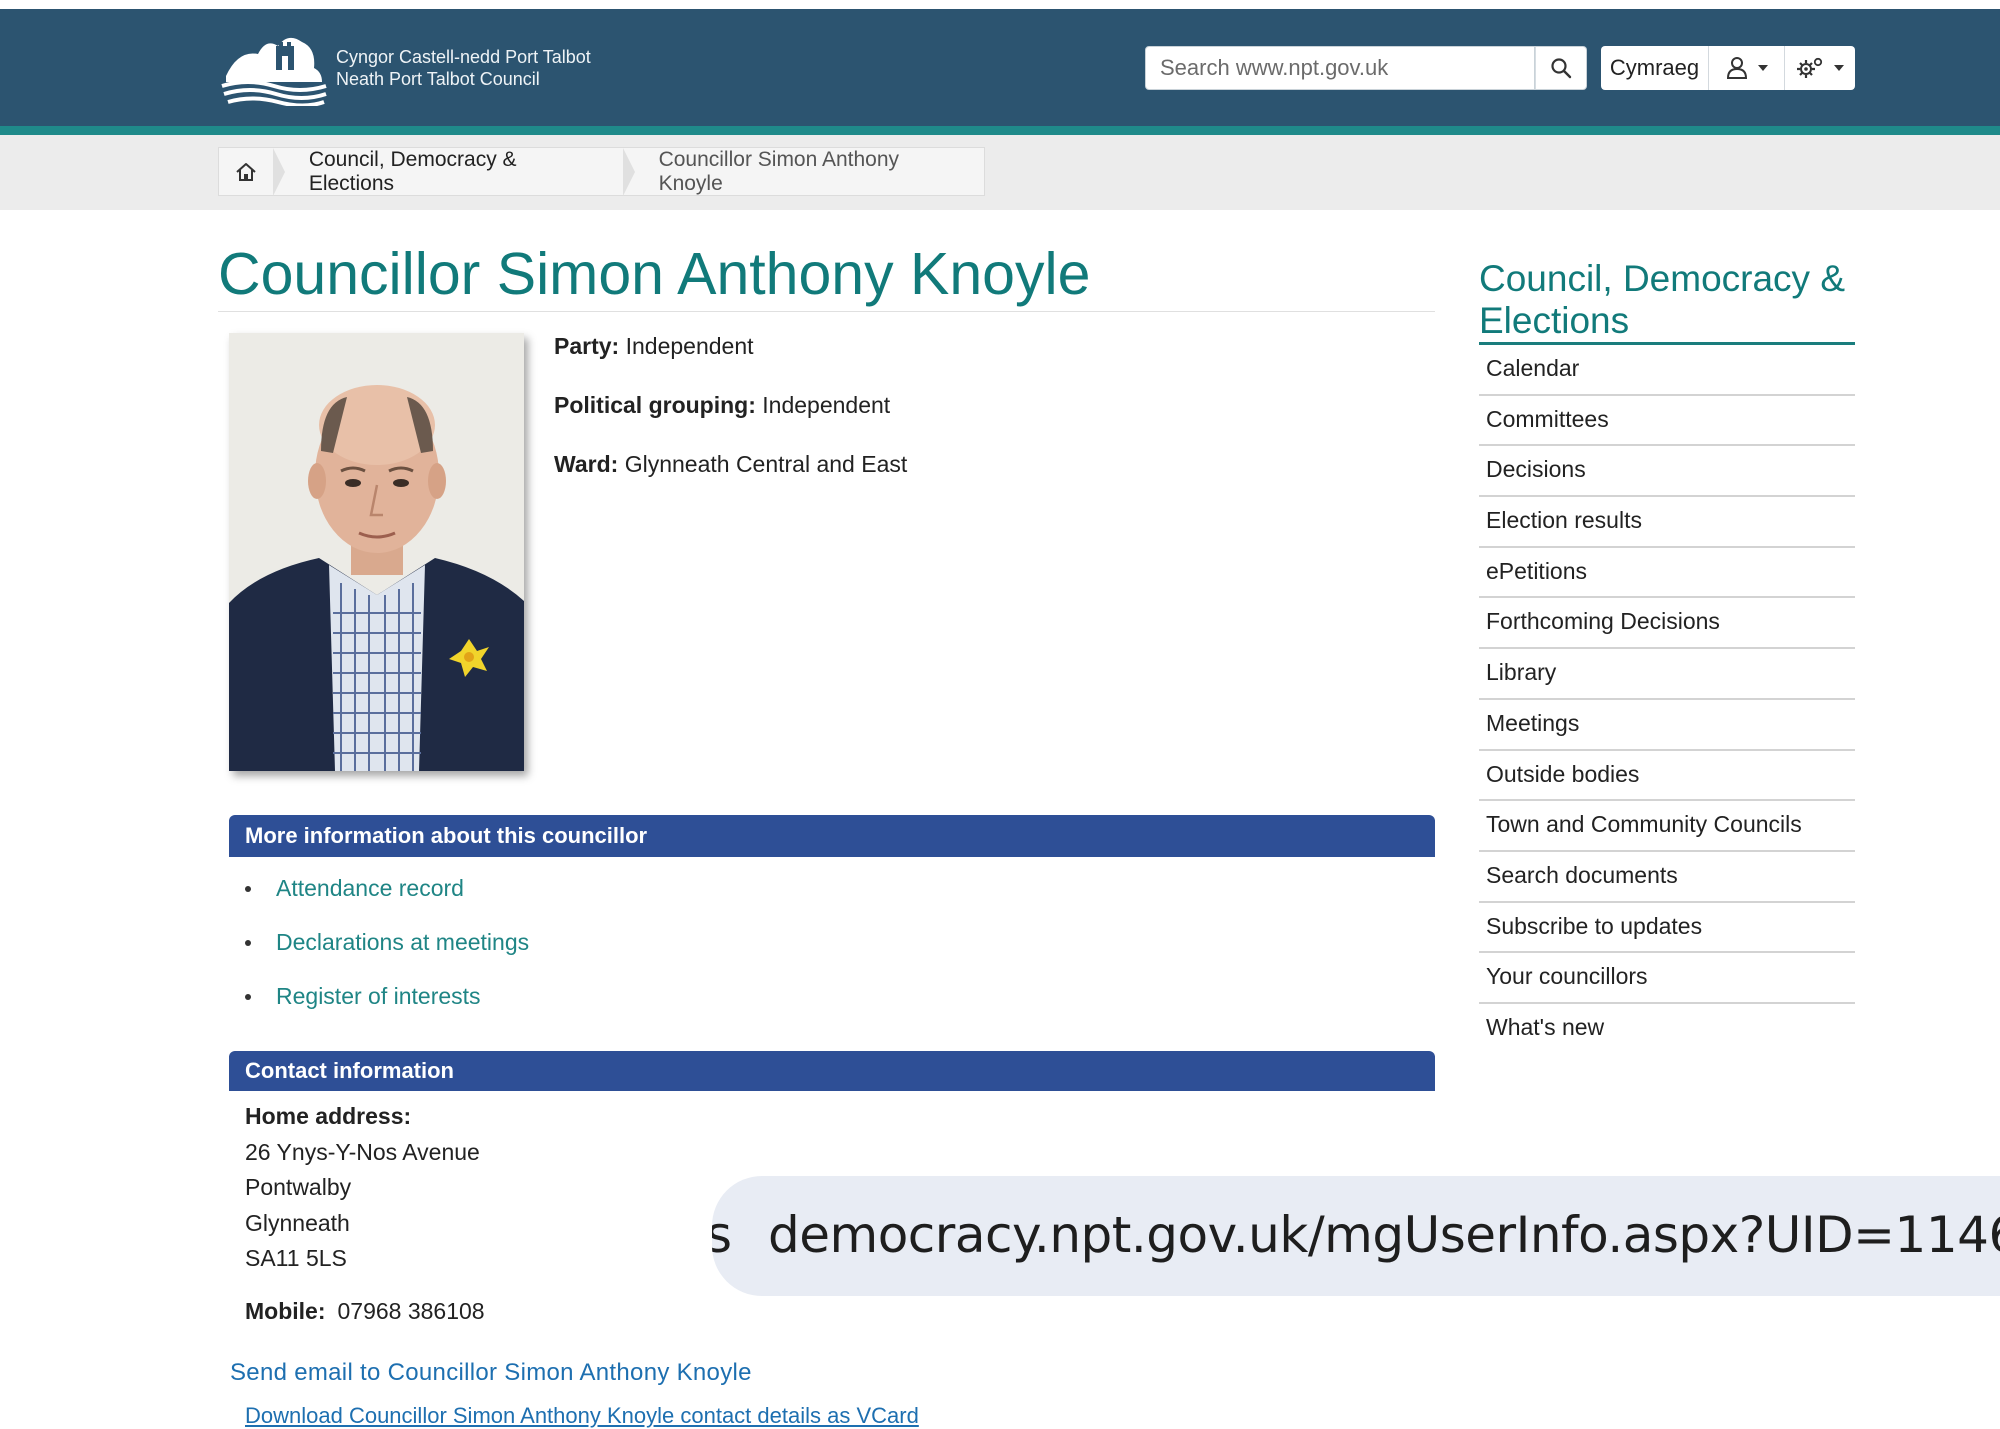 The width and height of the screenshot is (2000, 1429). Describe the element at coordinates (1667, 674) in the screenshot. I see `sidebar-item-library: Library` at that location.